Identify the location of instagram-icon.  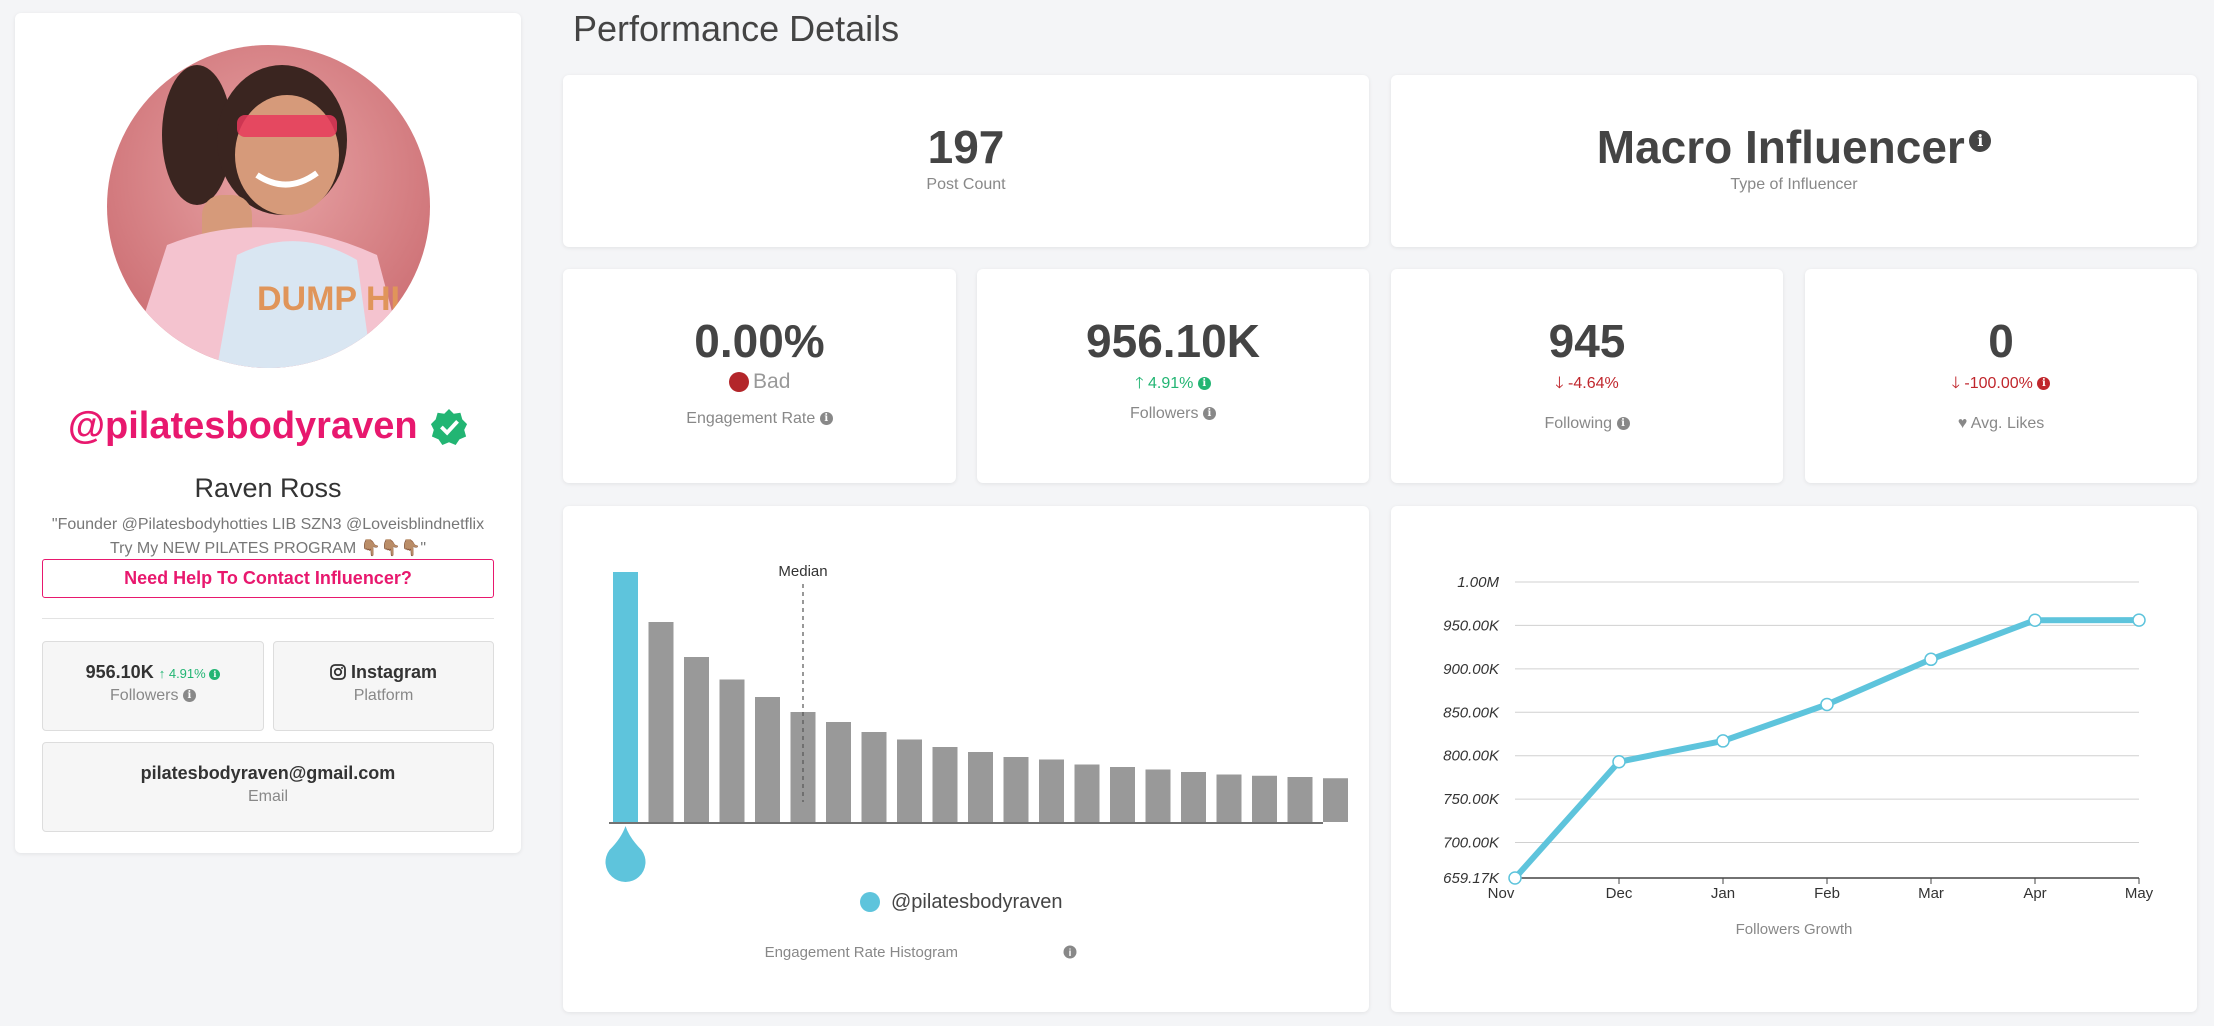
(338, 672).